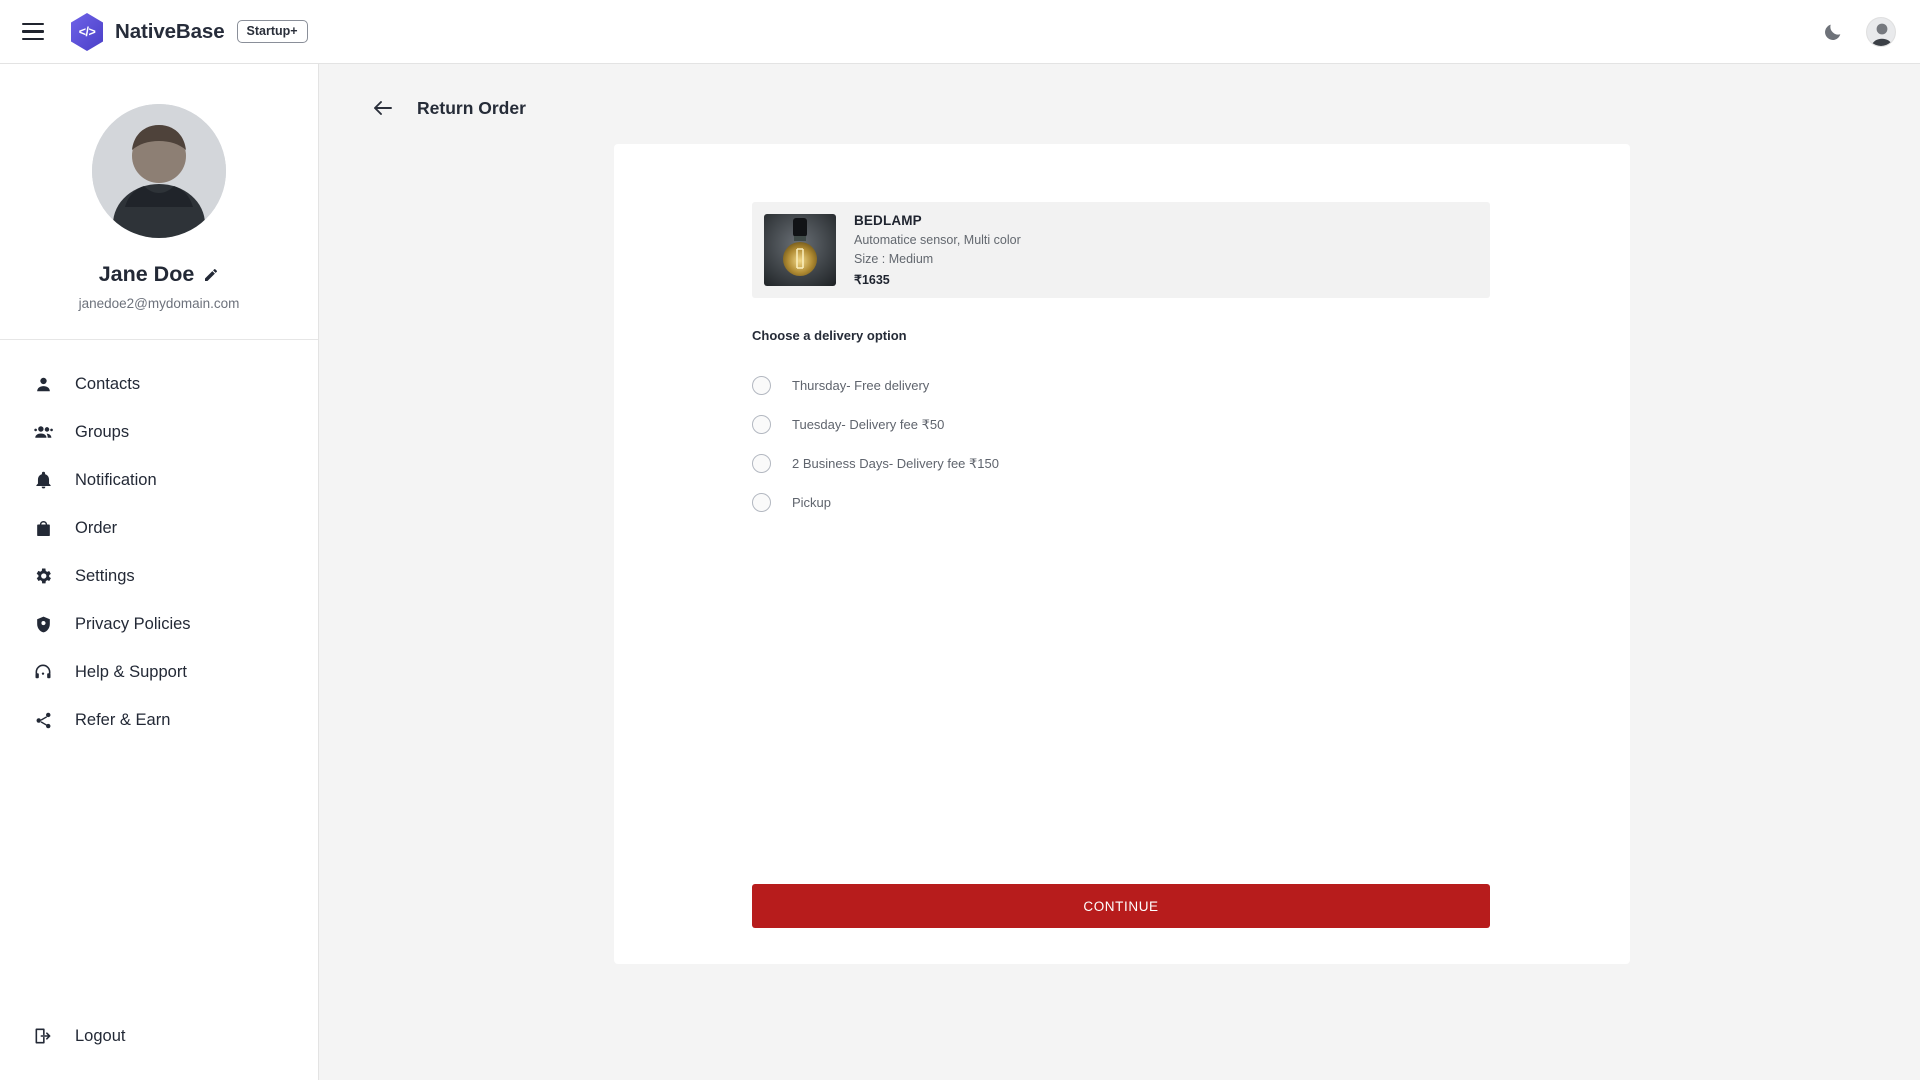 The image size is (1920, 1080). I want to click on sidebar-item-logout: Logout, so click(159, 1036).